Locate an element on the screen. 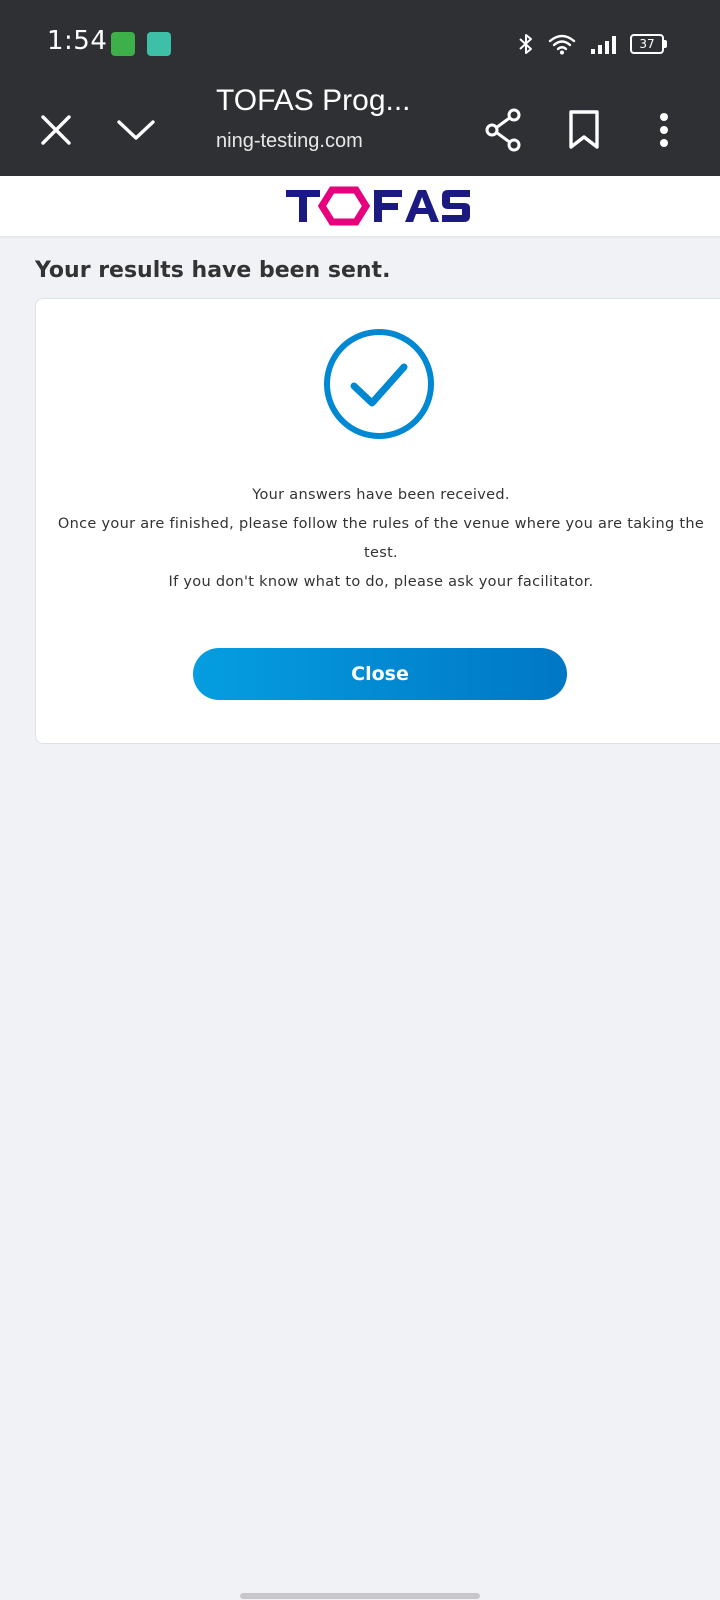 Image resolution: width=720 pixels, height=1600 pixels. share-icon is located at coordinates (503, 130).